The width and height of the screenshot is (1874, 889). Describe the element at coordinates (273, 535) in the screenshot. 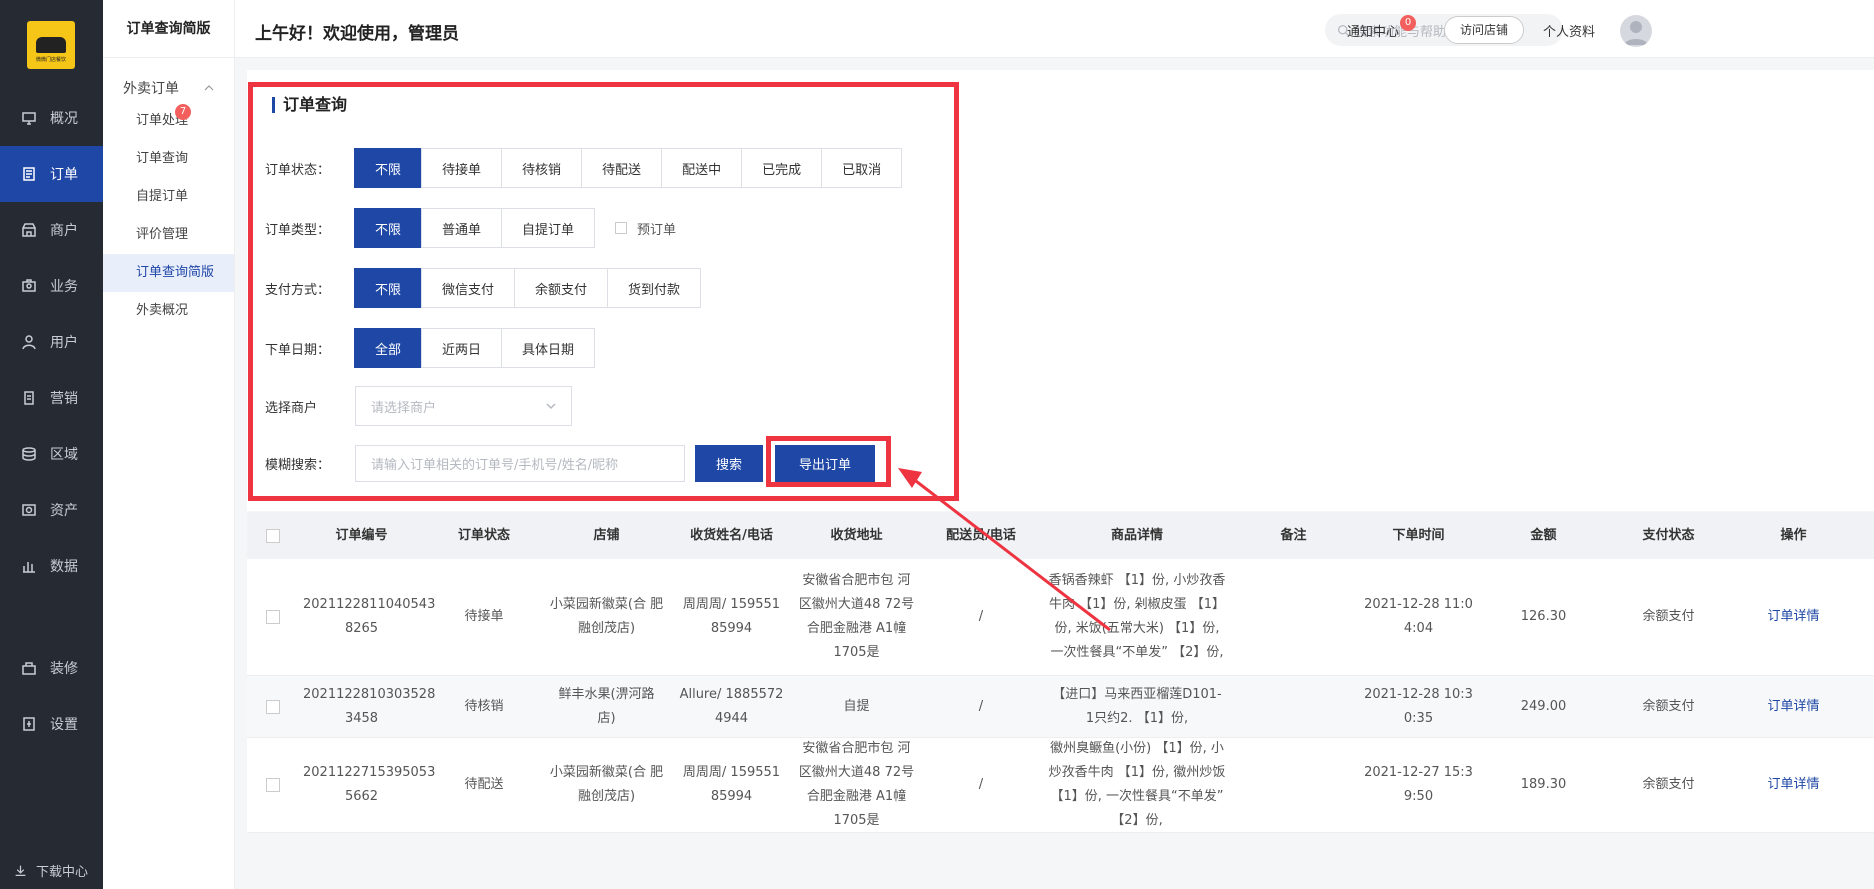

I see `select-all-checkbox` at that location.